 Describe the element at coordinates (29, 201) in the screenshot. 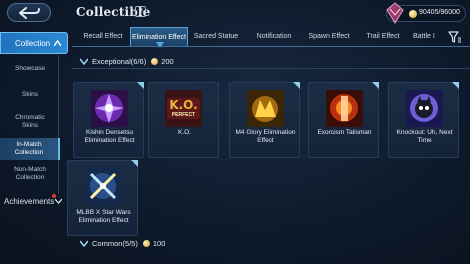

I see `achievements-label: Achievements` at that location.